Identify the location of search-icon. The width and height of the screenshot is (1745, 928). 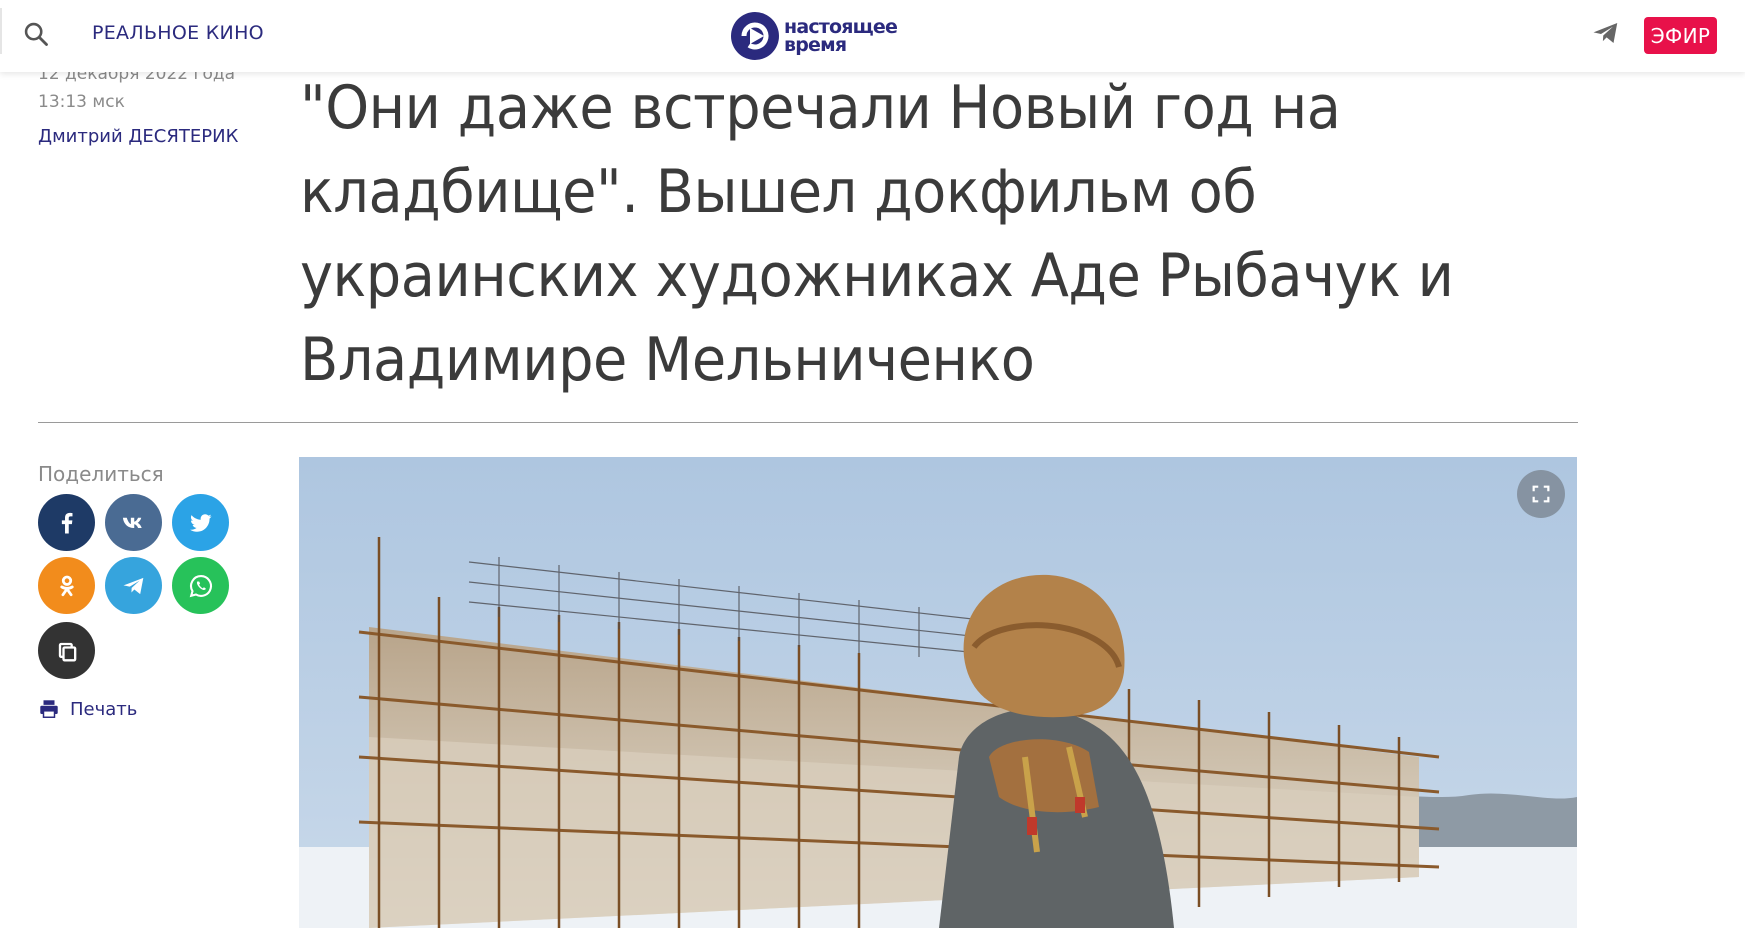
(36, 34).